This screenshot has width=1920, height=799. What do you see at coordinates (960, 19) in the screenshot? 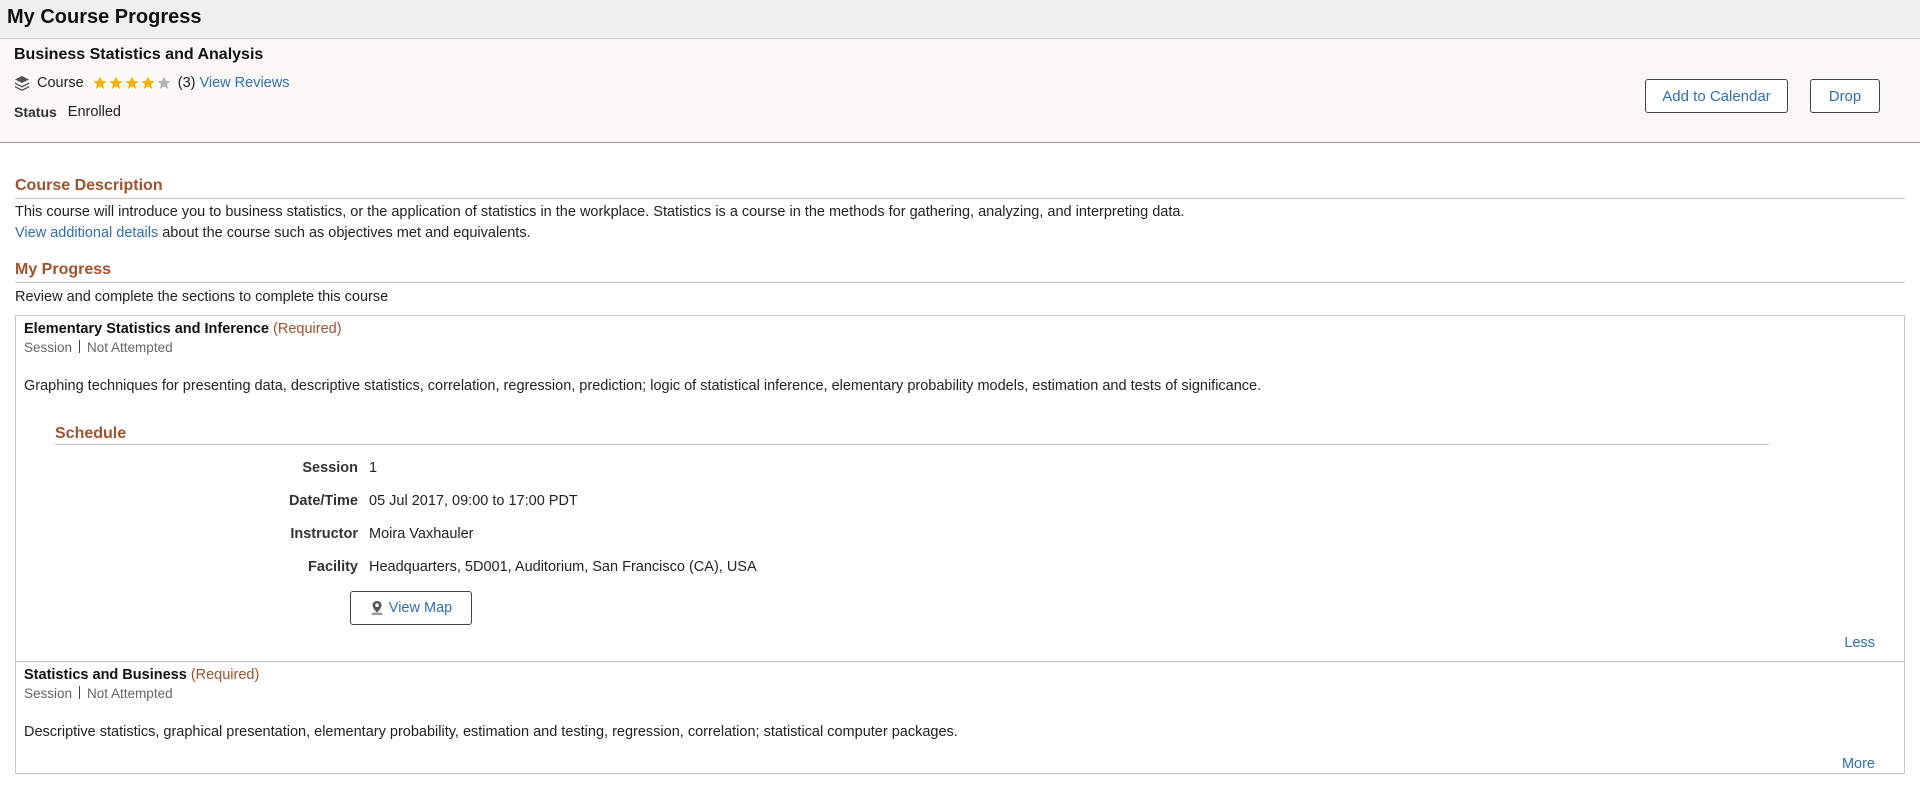
I see `page-header: My Course Progress` at bounding box center [960, 19].